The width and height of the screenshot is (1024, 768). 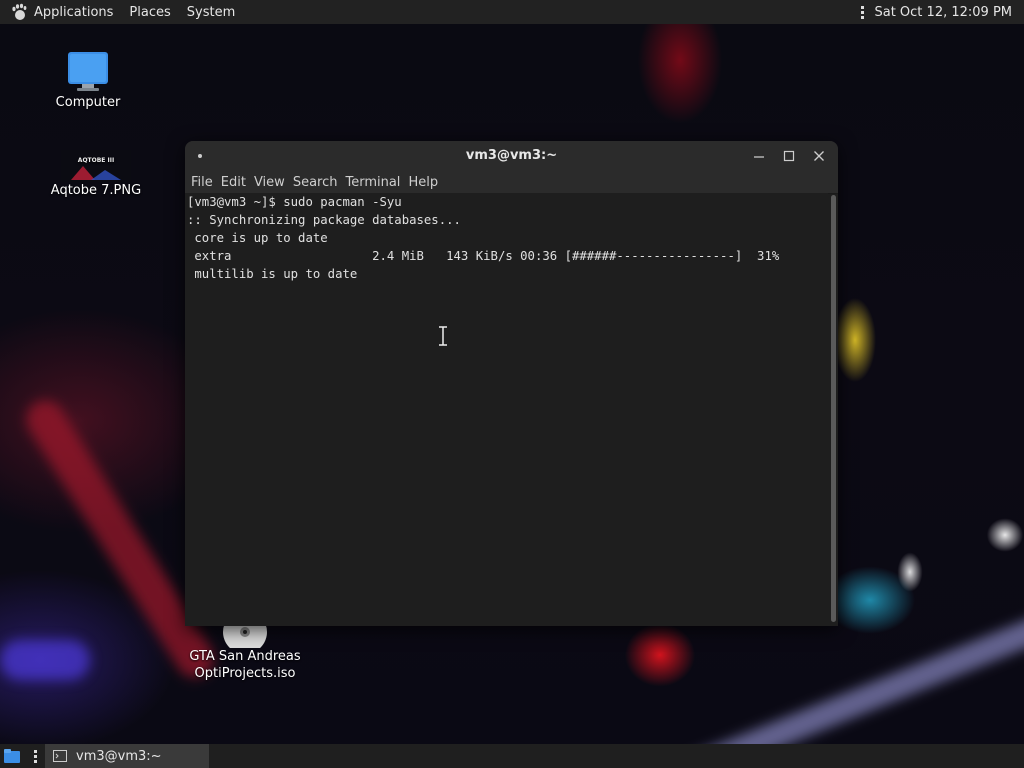 I want to click on taskbar-item-label: vm3@vm3:~, so click(x=119, y=756).